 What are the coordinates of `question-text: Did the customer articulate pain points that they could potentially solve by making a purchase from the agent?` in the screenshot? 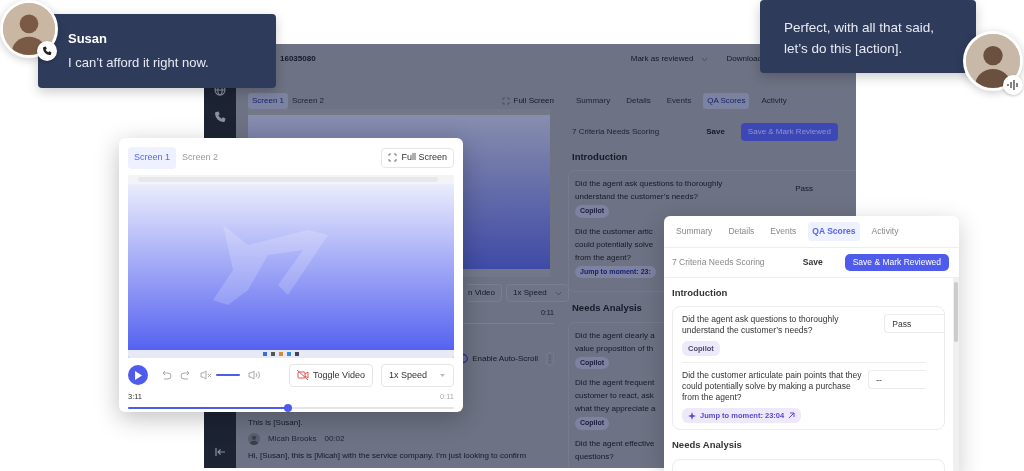 It's located at (772, 386).